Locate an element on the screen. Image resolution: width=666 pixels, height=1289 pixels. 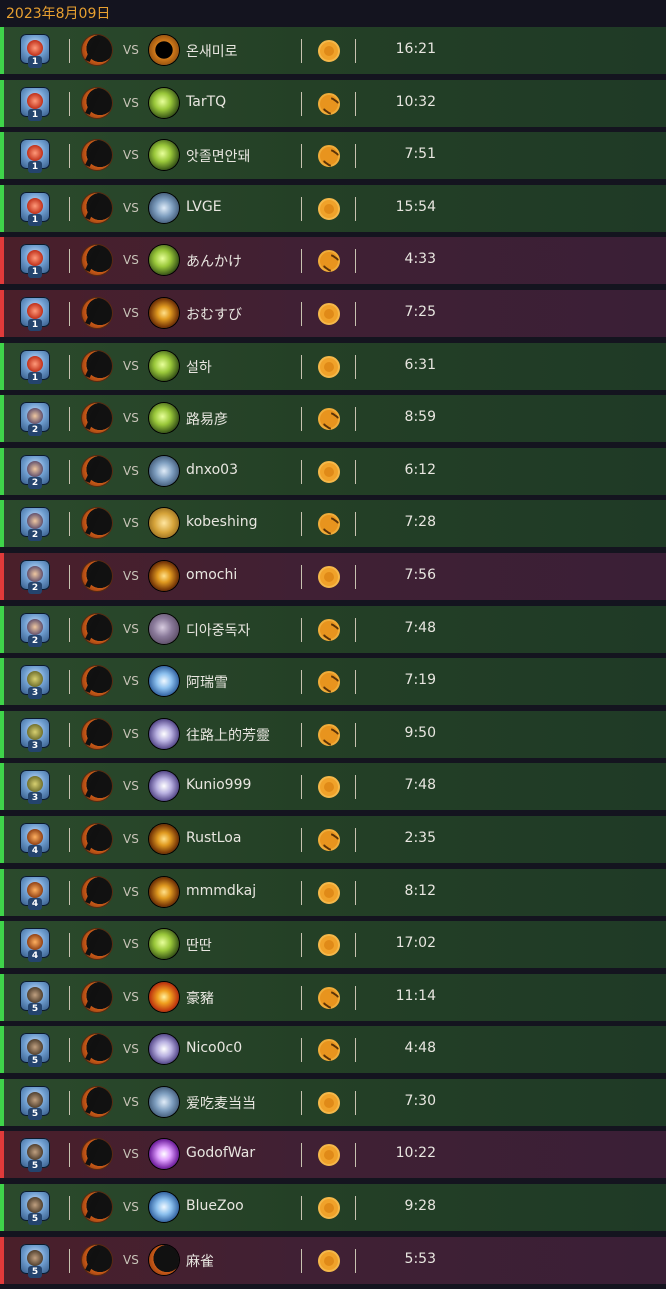
match-row: 5 VS GodofWar 10:22 is located at coordinates (333, 1155).